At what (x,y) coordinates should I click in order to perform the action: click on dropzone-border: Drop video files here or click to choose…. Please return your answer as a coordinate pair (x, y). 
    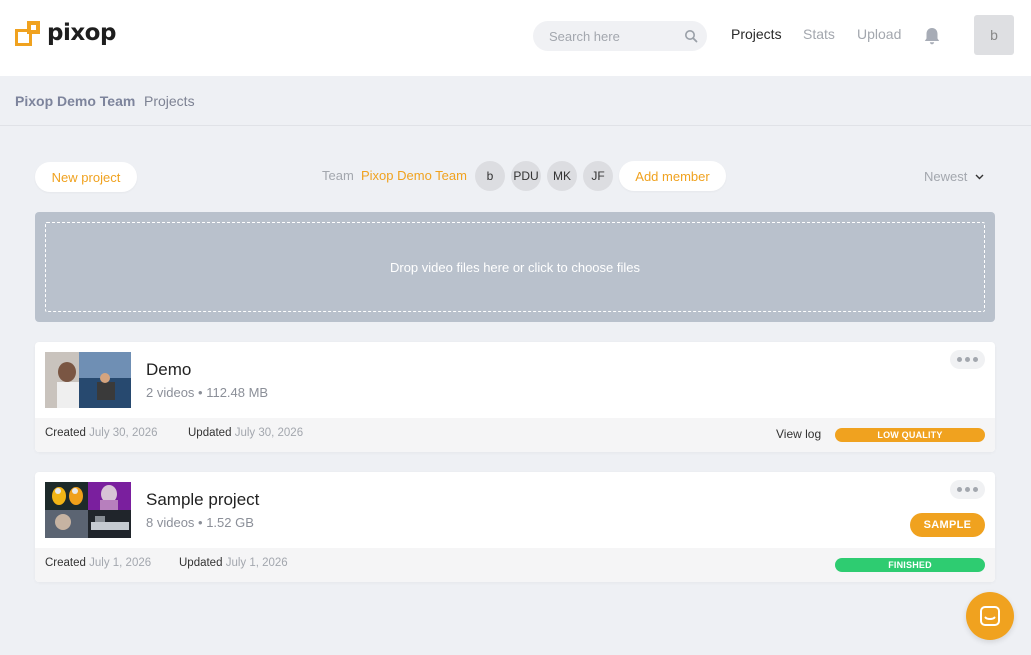
    Looking at the image, I should click on (515, 267).